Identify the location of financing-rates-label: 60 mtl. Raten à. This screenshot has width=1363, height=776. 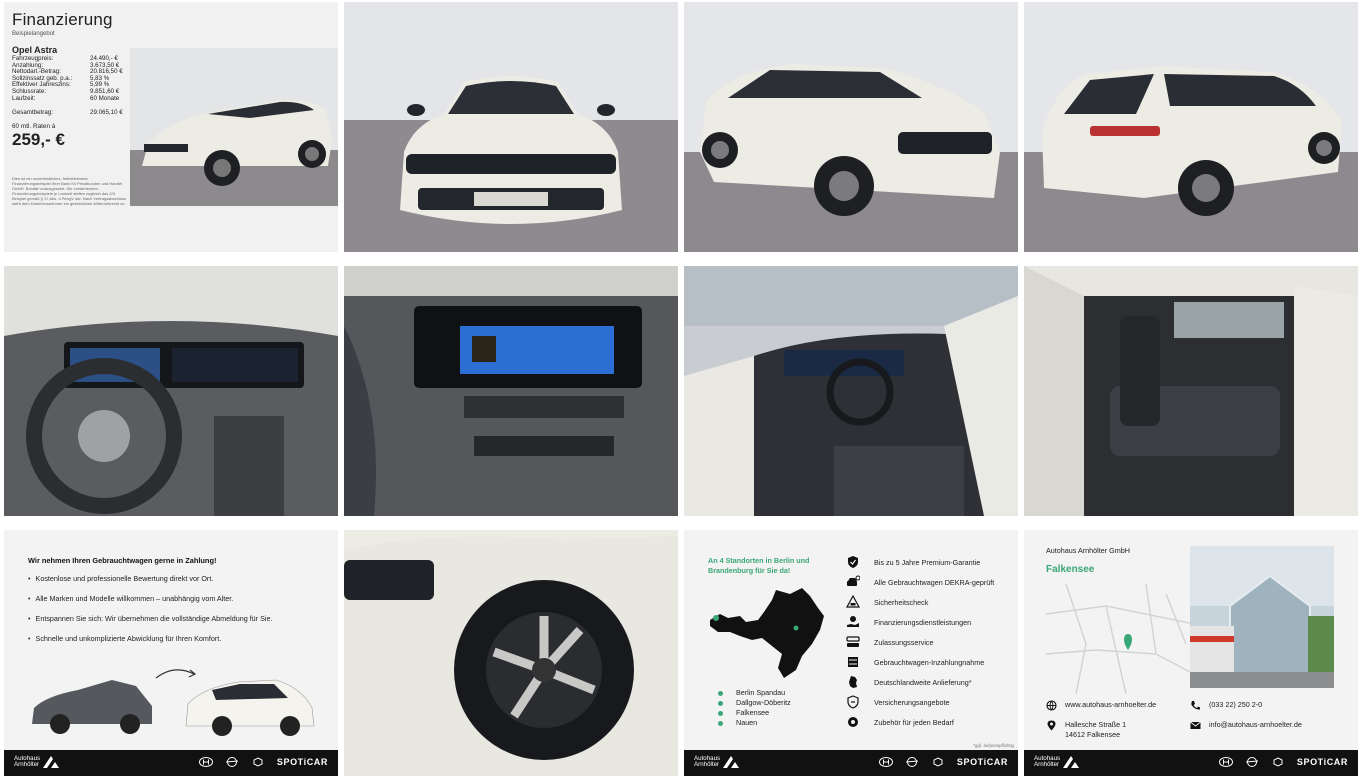
(34, 126).